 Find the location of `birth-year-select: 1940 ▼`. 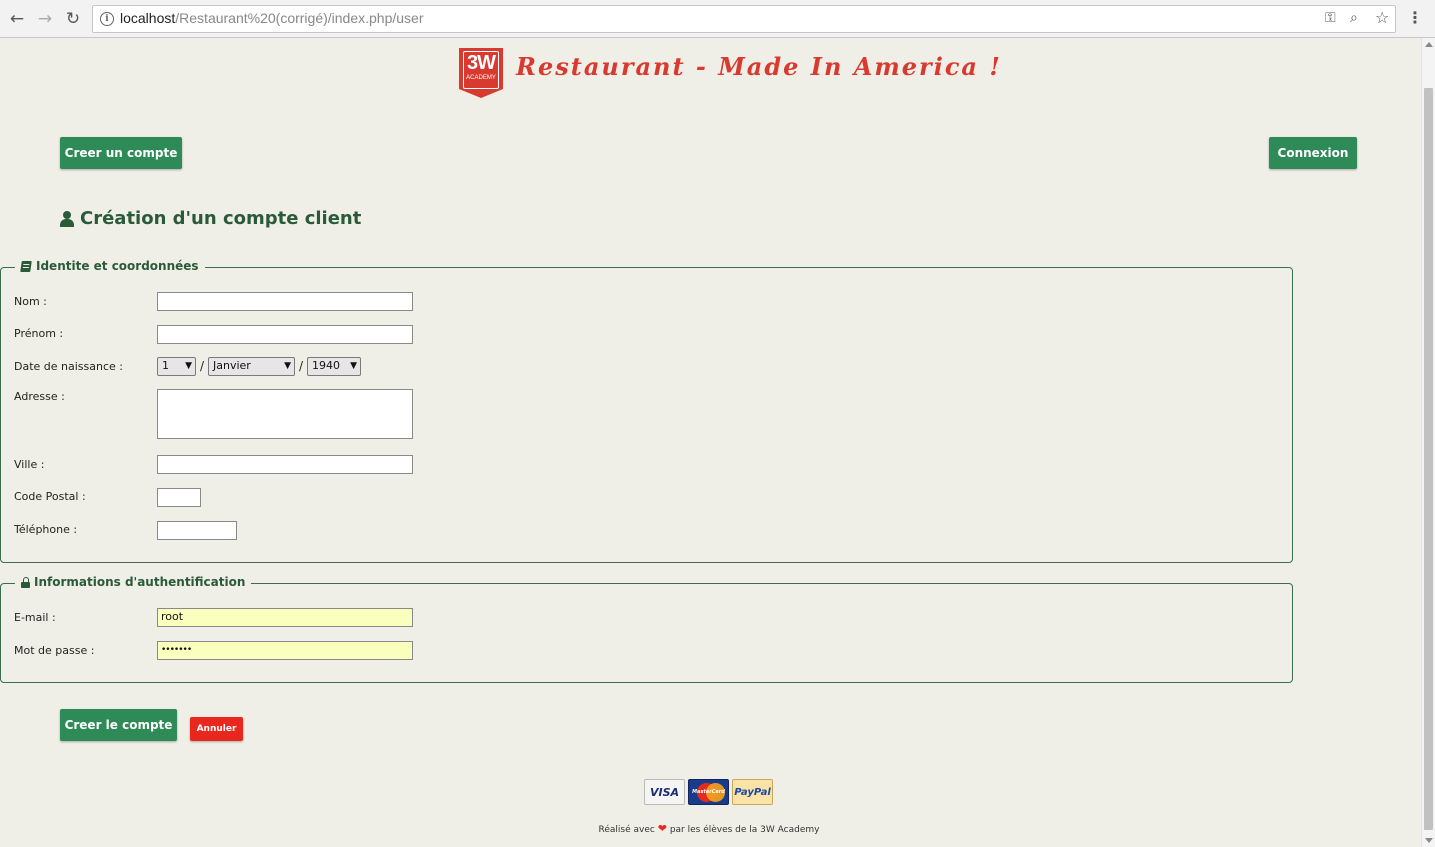

birth-year-select: 1940 ▼ is located at coordinates (334, 366).